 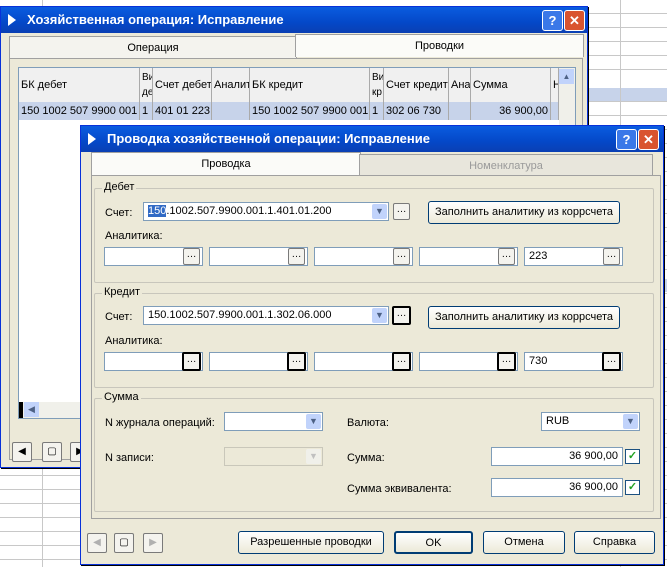 What do you see at coordinates (134, 236) in the screenshot?
I see `debit-analytics-label: Аналитика:` at bounding box center [134, 236].